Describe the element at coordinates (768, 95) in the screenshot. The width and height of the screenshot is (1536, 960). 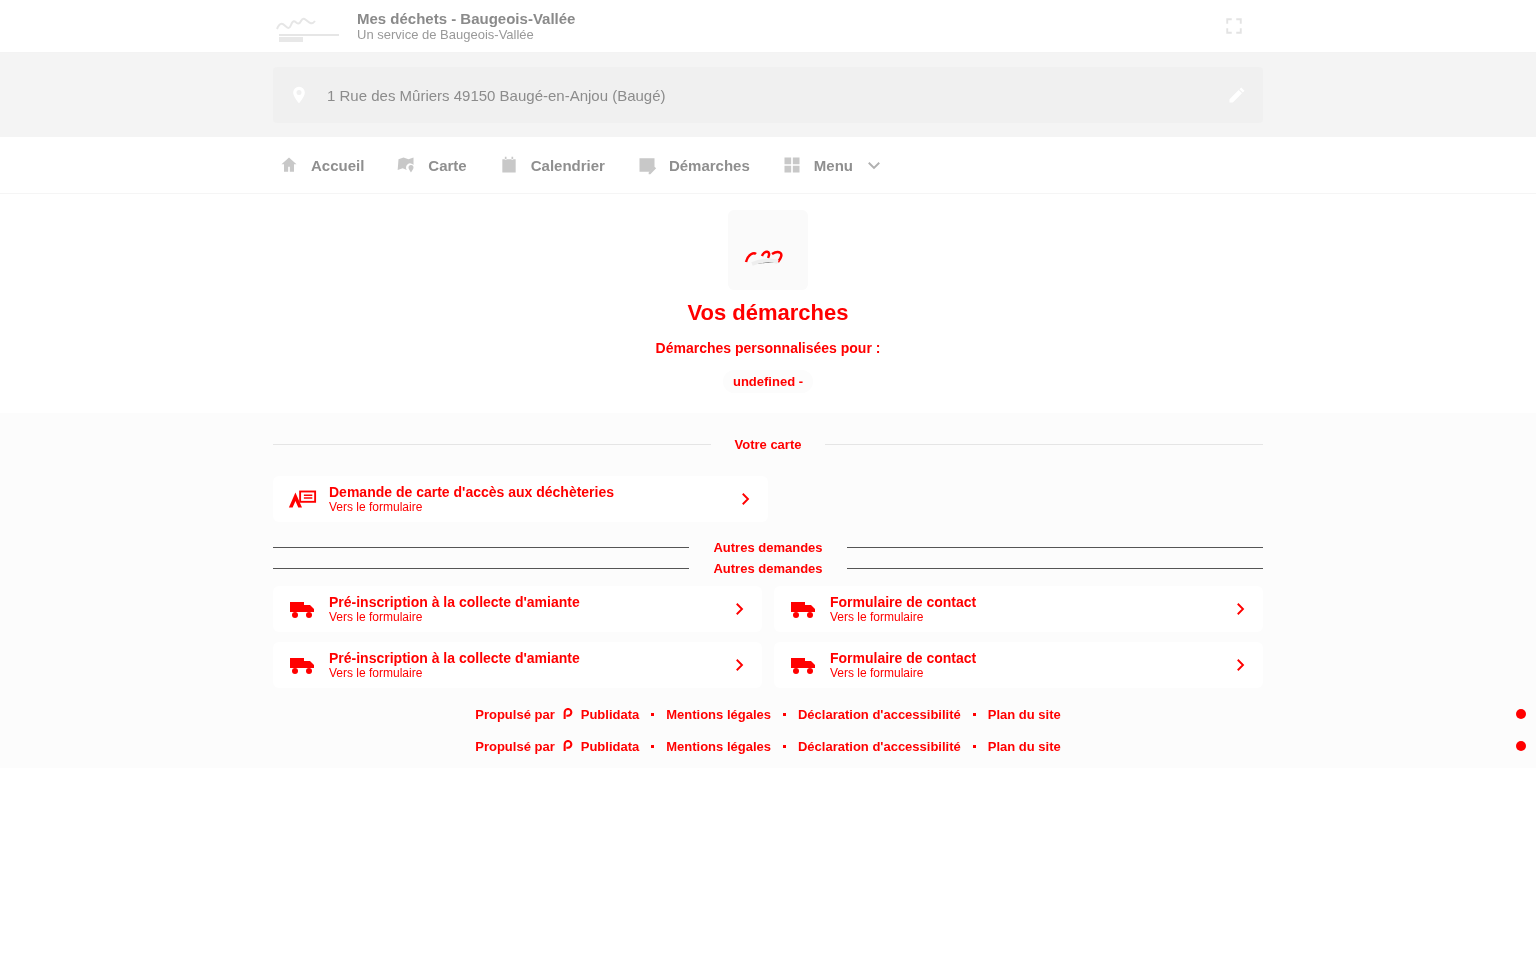
I see `address-field: 1 Rue des Mûriers 49150 Baugé-en-Anjou (Baugé)` at that location.